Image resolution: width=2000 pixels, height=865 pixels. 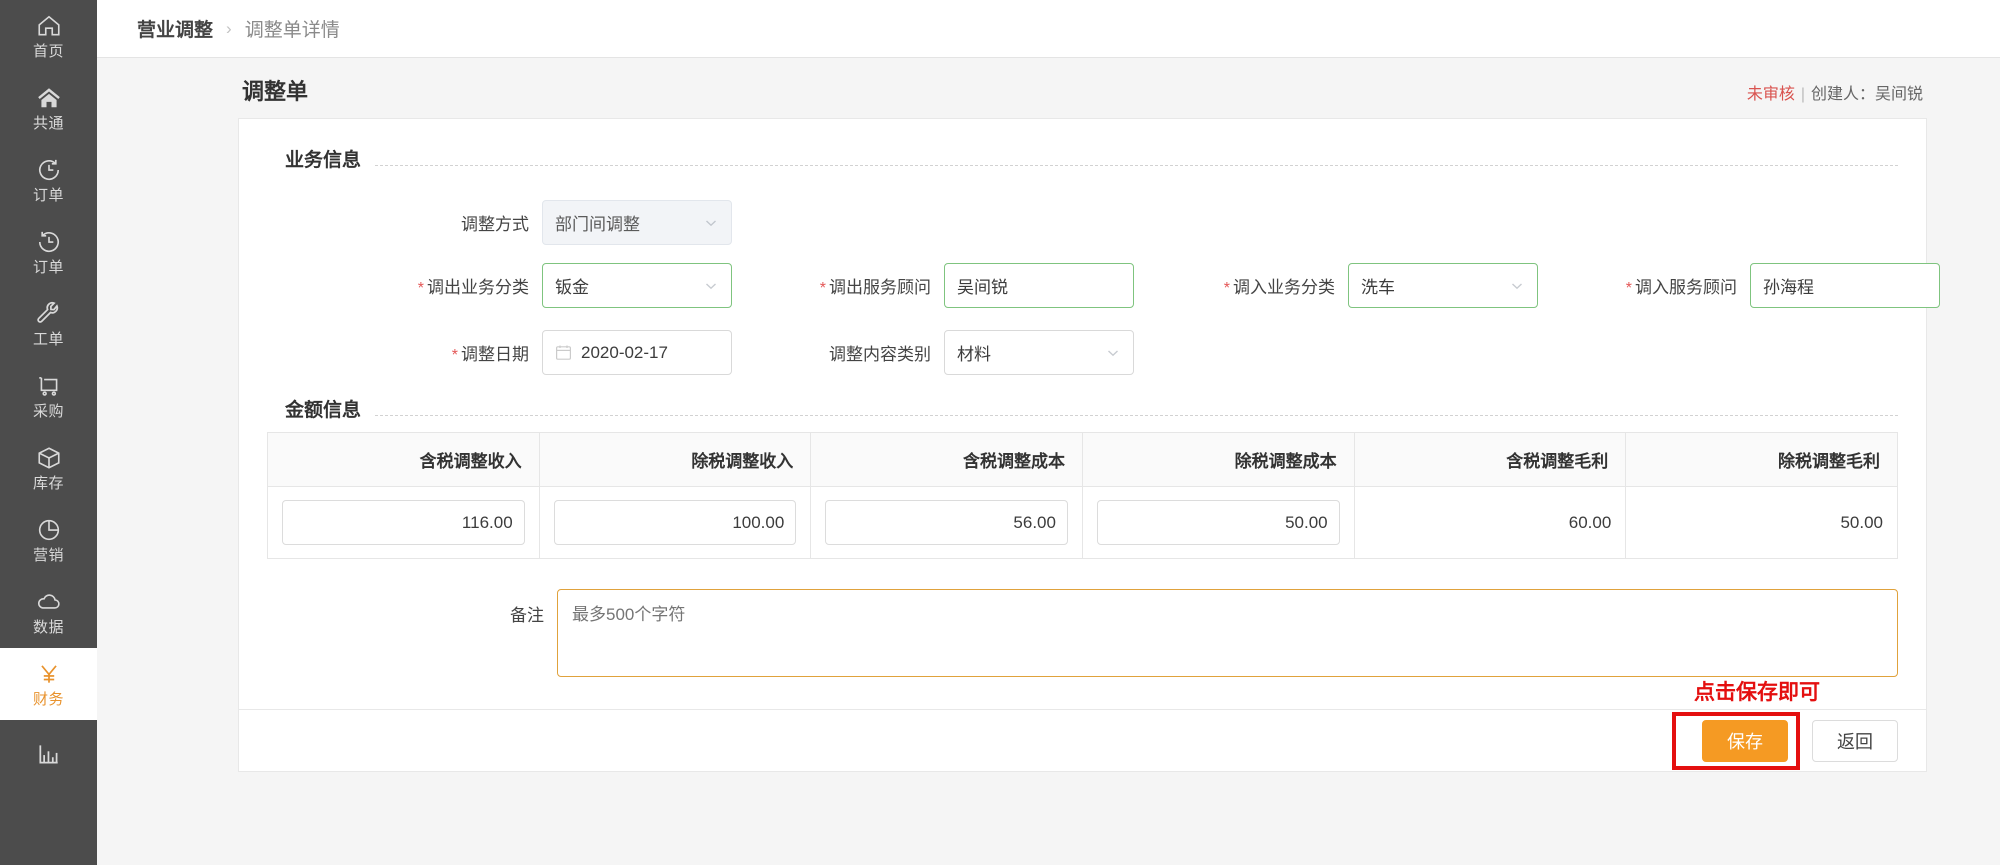 I want to click on status-line: 未审核 | 创建人：吴间锐, so click(x=1835, y=92).